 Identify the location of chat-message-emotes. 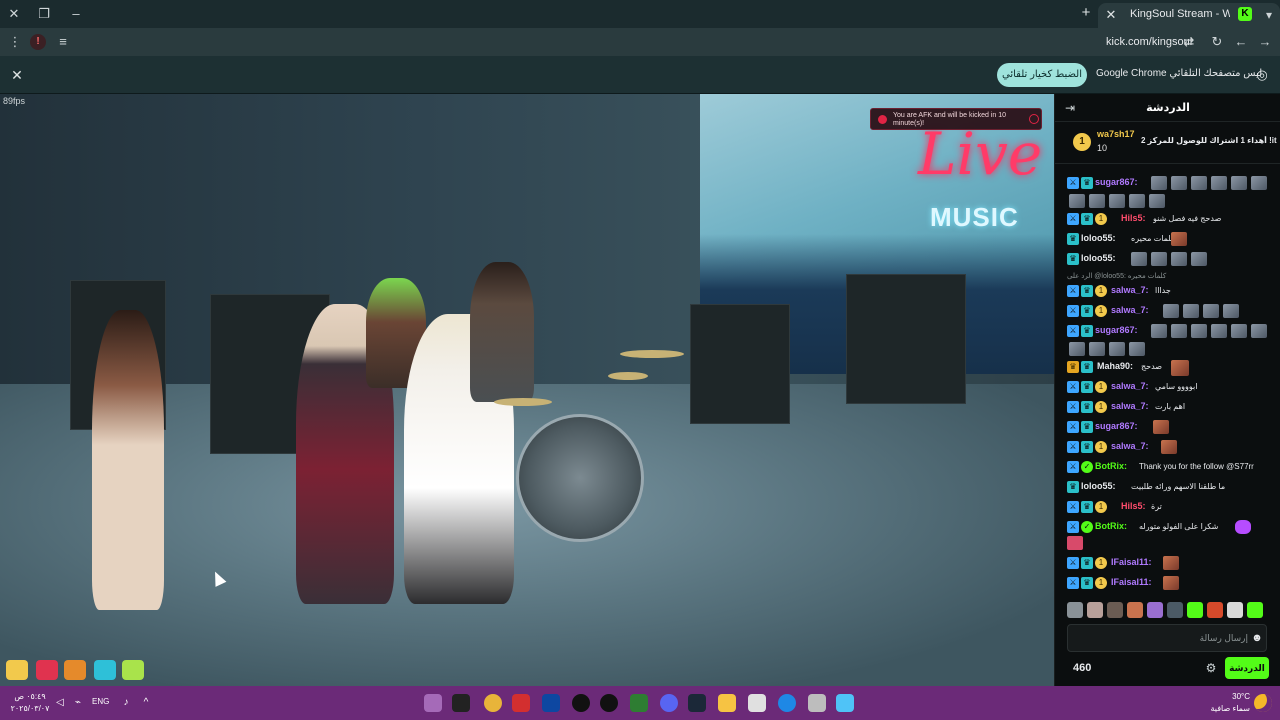
(1170, 544).